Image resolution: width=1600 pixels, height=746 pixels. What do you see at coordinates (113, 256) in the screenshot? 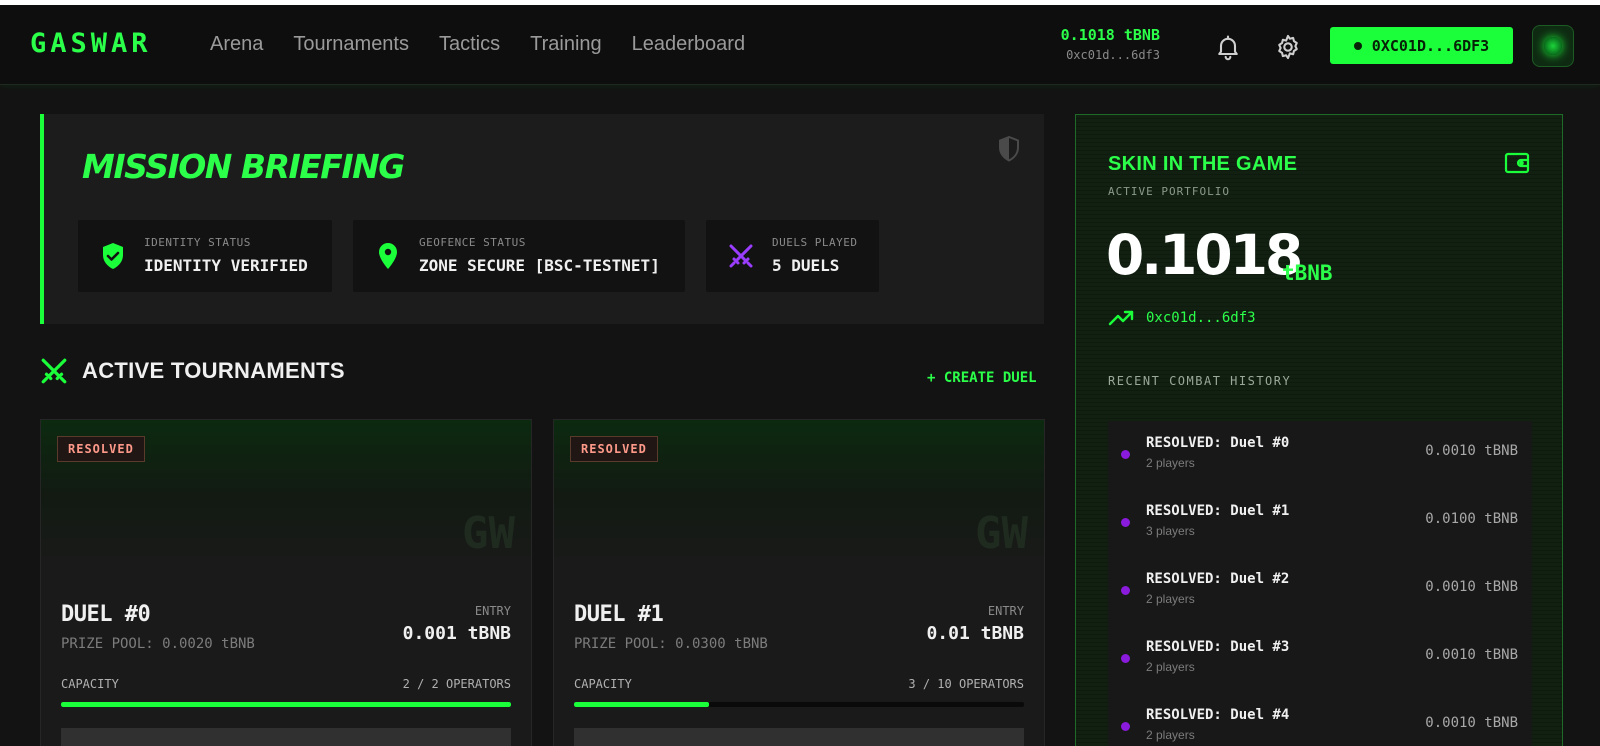
I see `shield-check-icon` at bounding box center [113, 256].